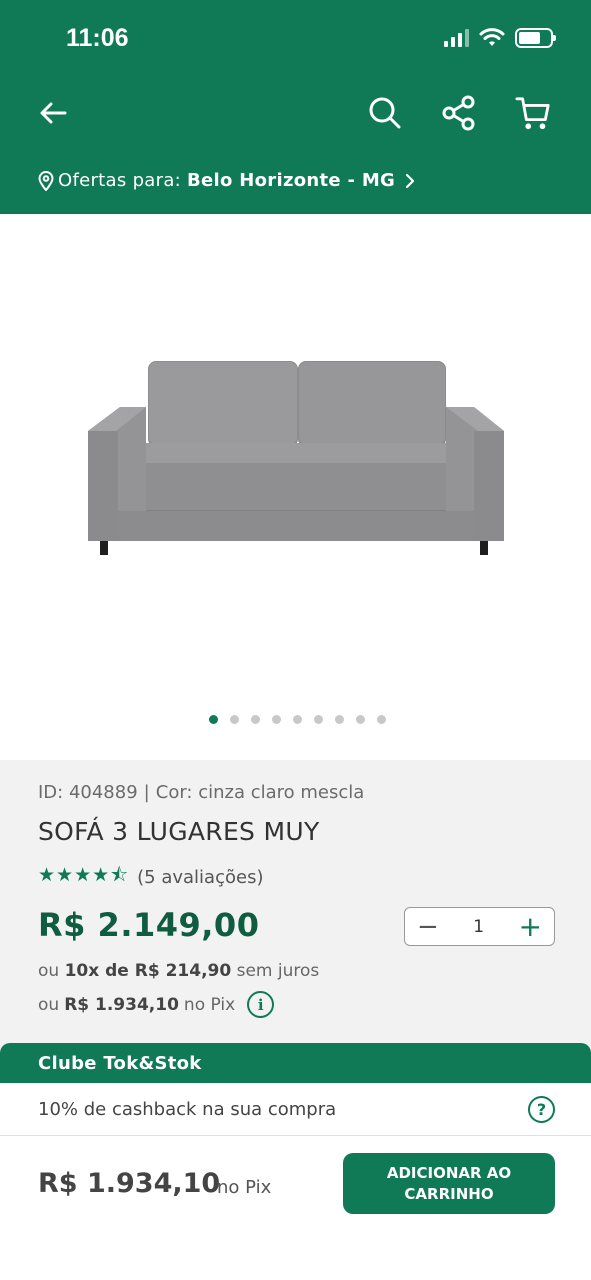  What do you see at coordinates (261, 1004) in the screenshot?
I see `info-icon: i` at bounding box center [261, 1004].